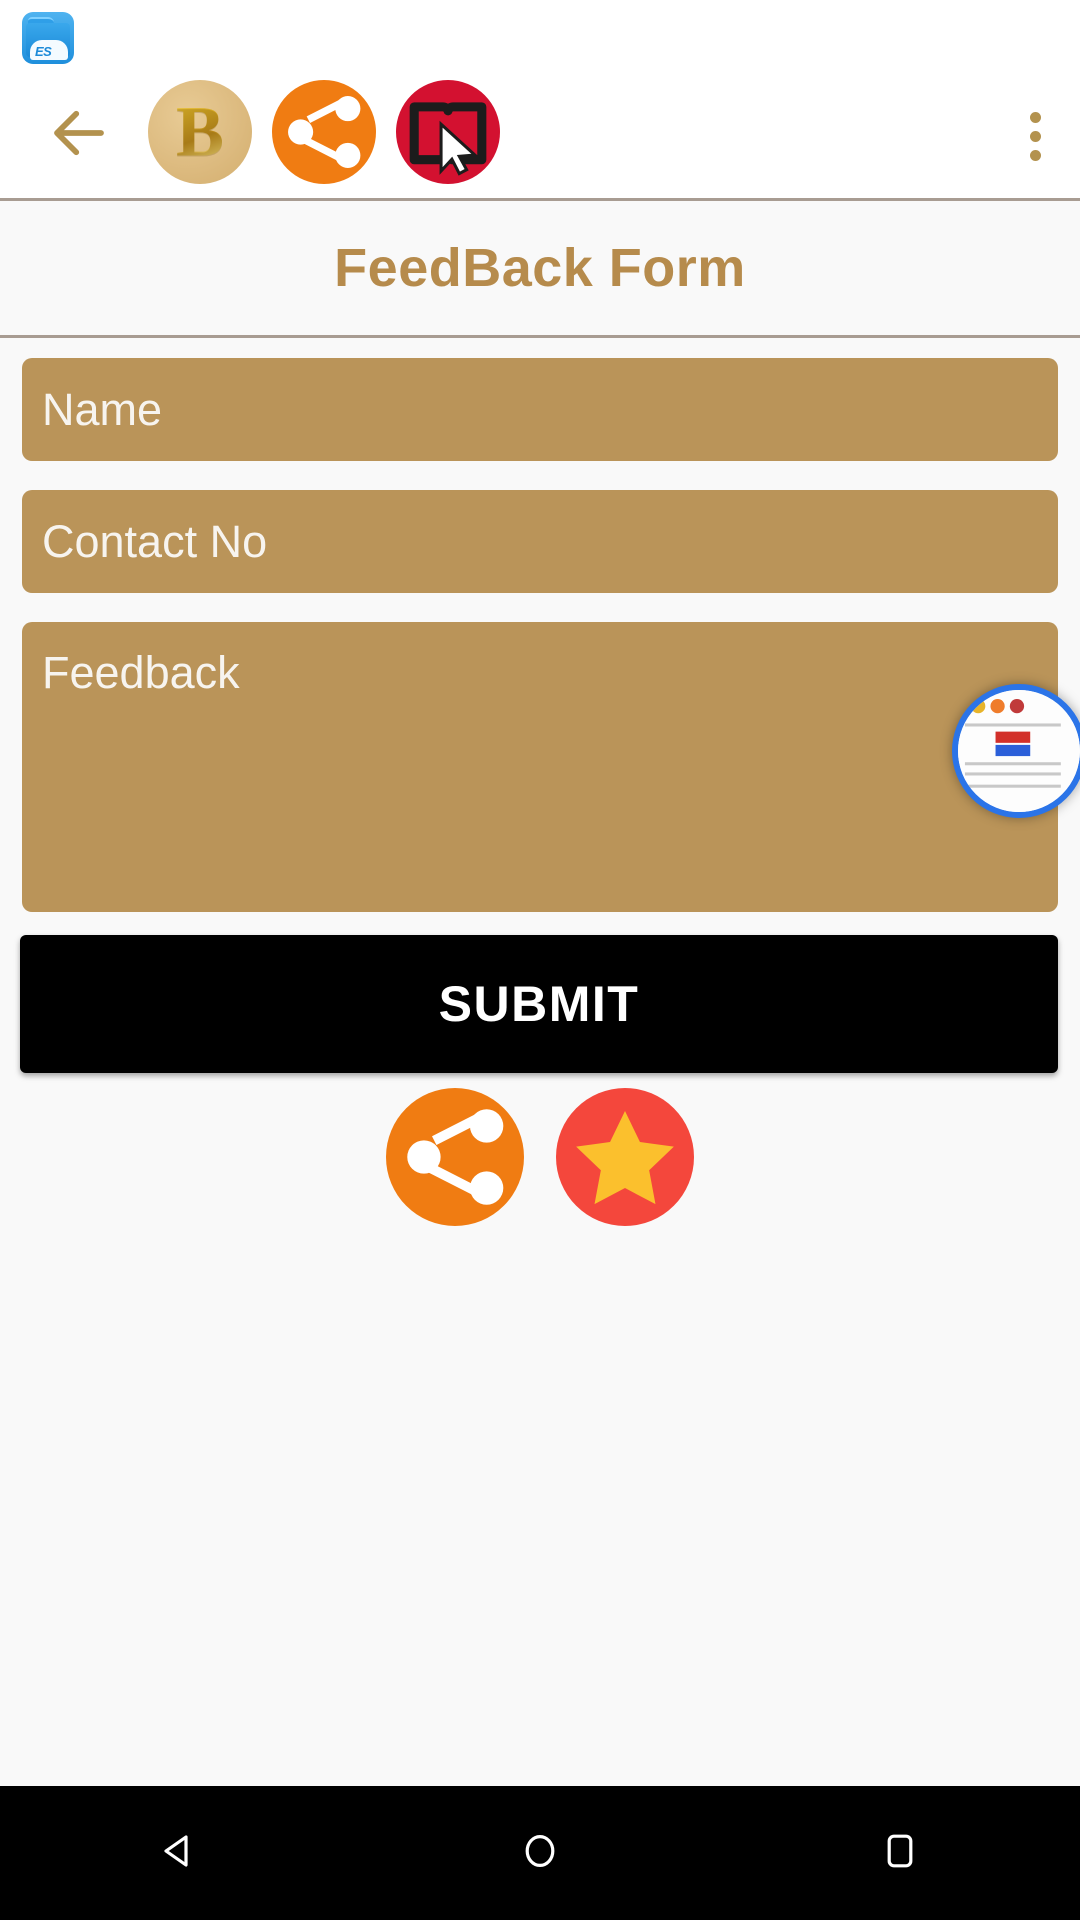  I want to click on contact-input: Contact No, so click(540, 541).